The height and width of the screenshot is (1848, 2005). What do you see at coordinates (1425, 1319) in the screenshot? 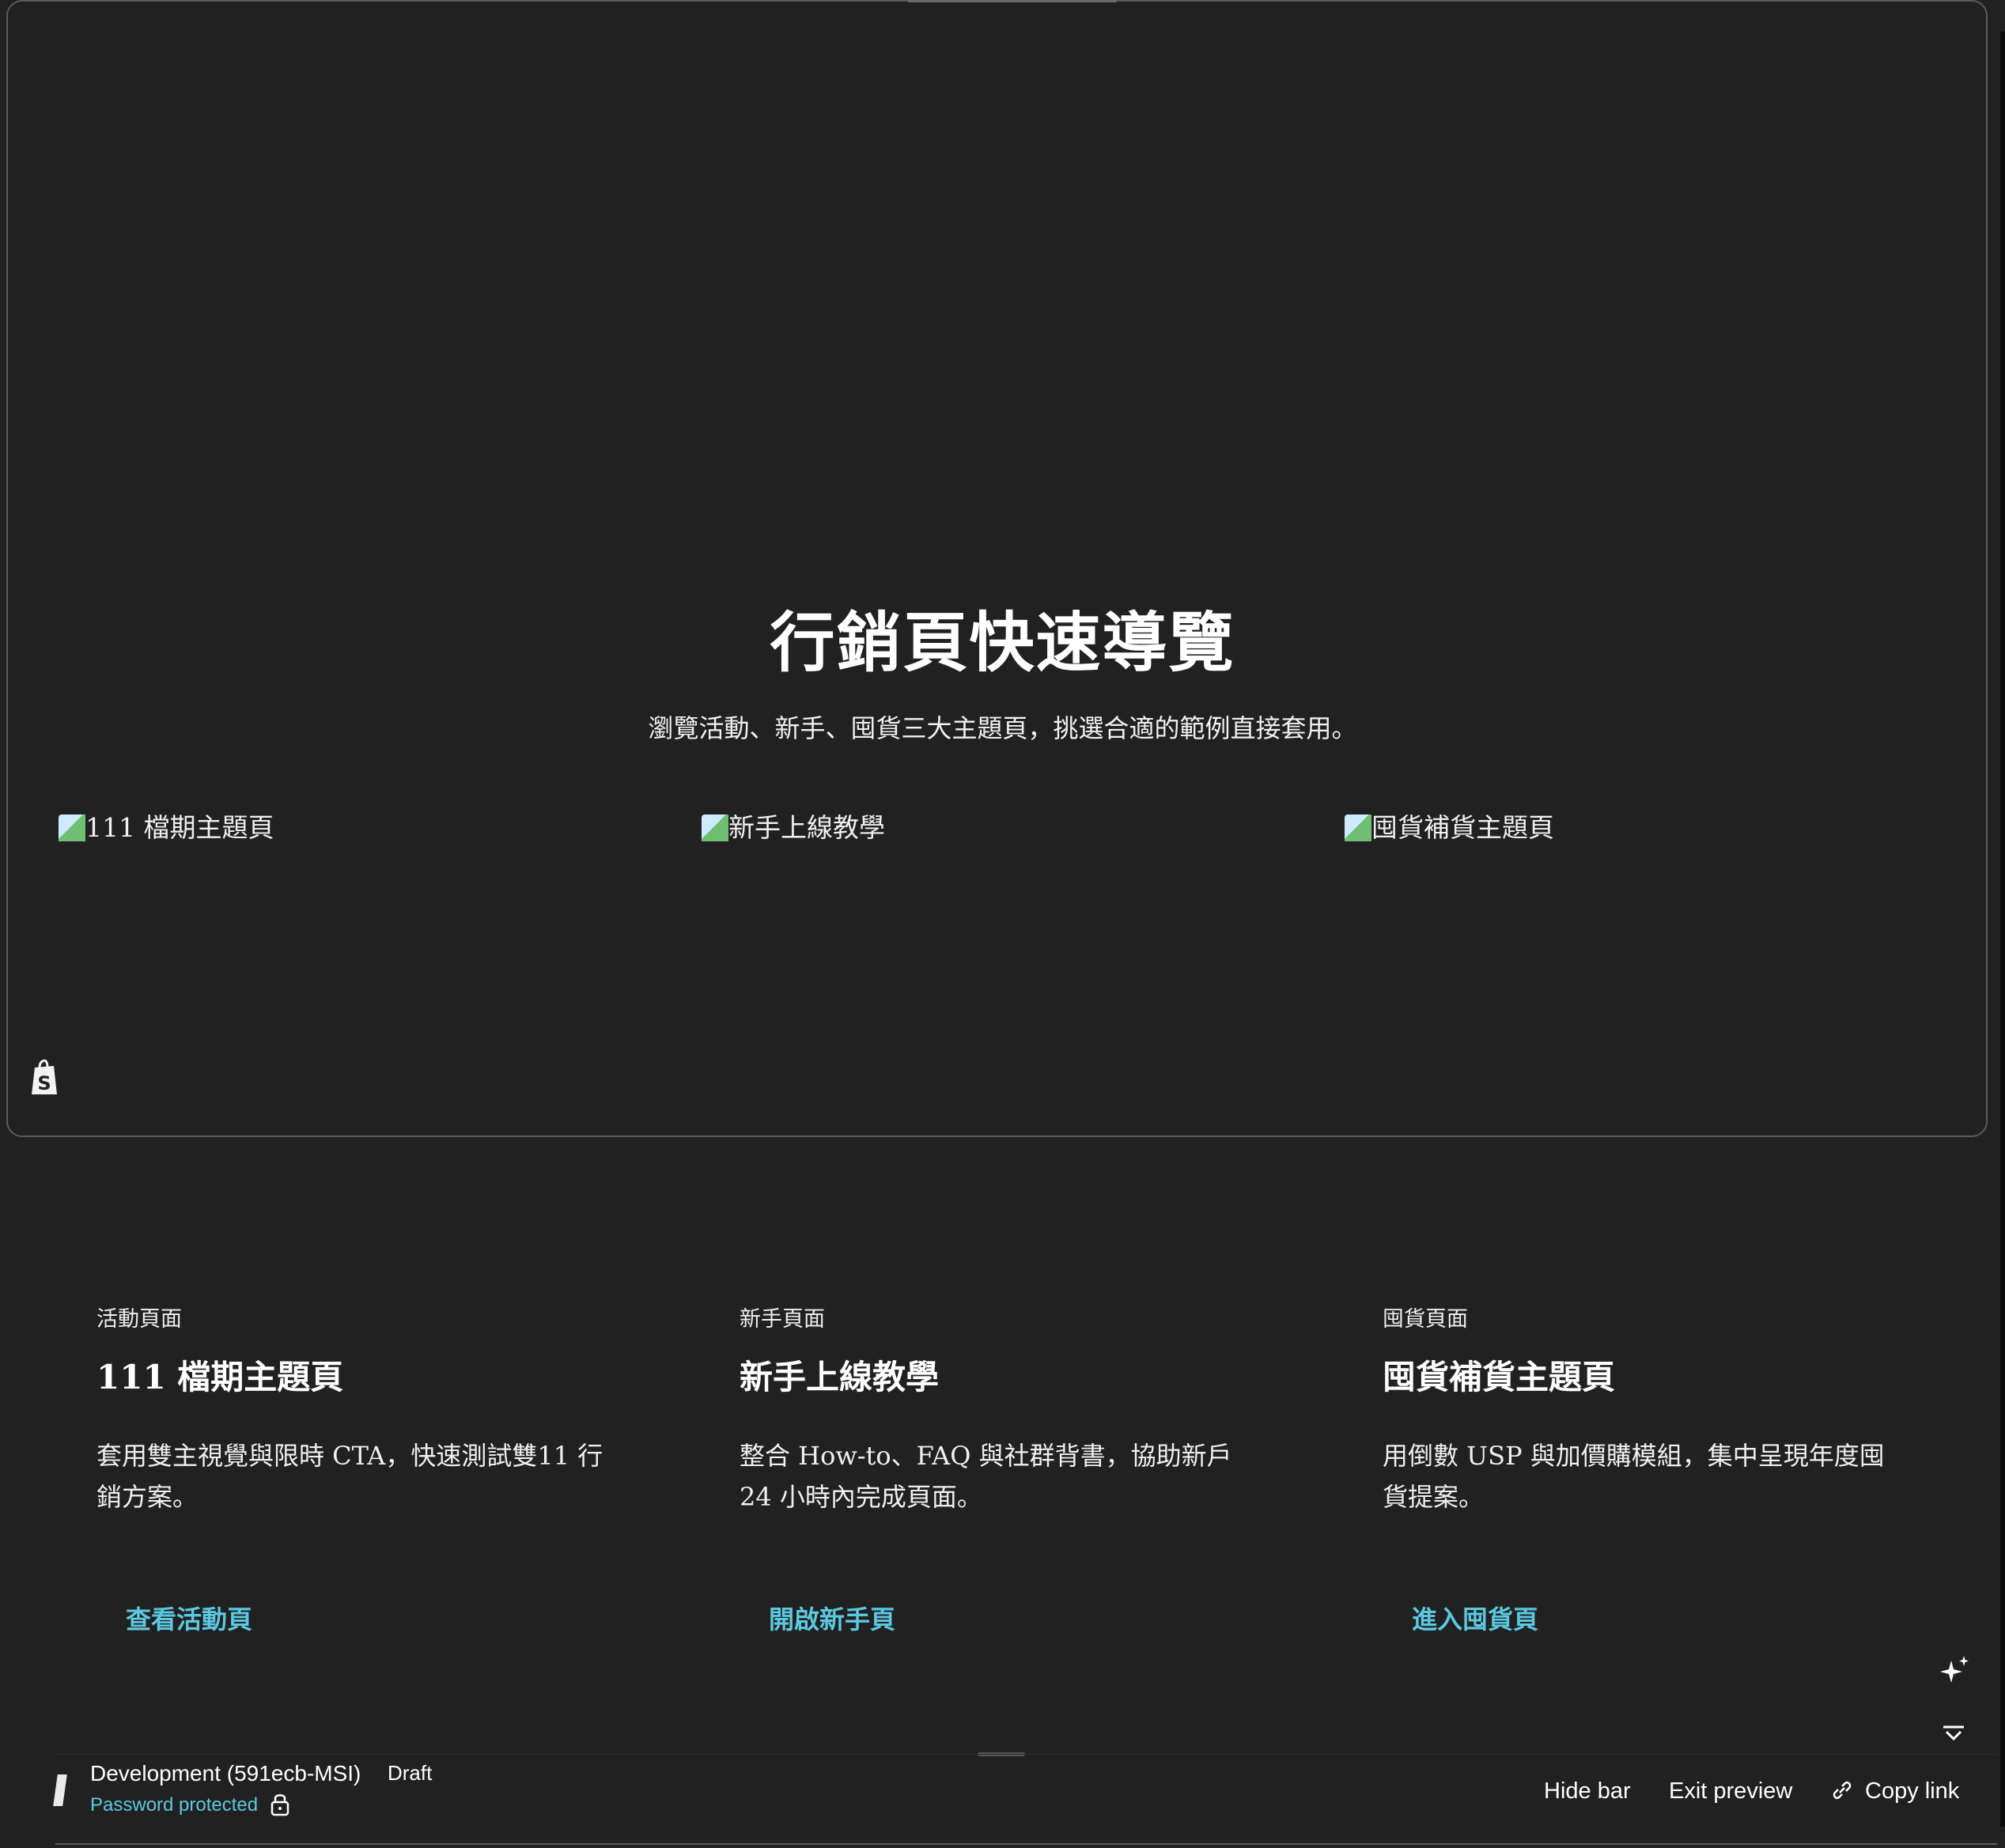
I see `card-category: 囤貨頁面` at bounding box center [1425, 1319].